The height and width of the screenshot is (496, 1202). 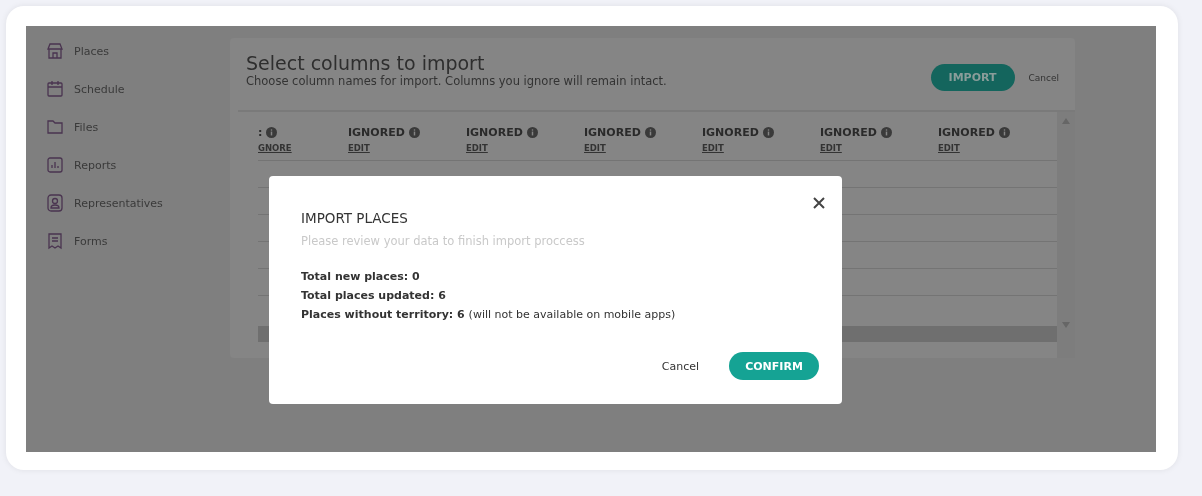 What do you see at coordinates (55, 51) in the screenshot?
I see `store-icon` at bounding box center [55, 51].